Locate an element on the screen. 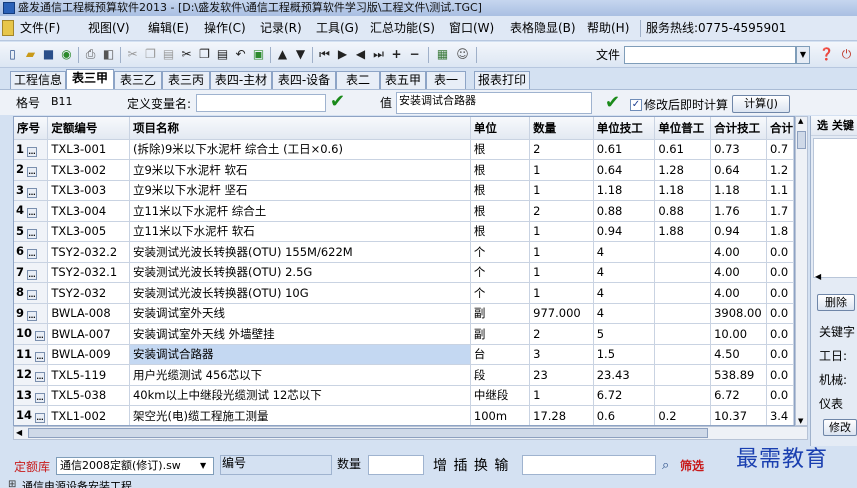  move-down-icon: ▼ is located at coordinates (300, 54).